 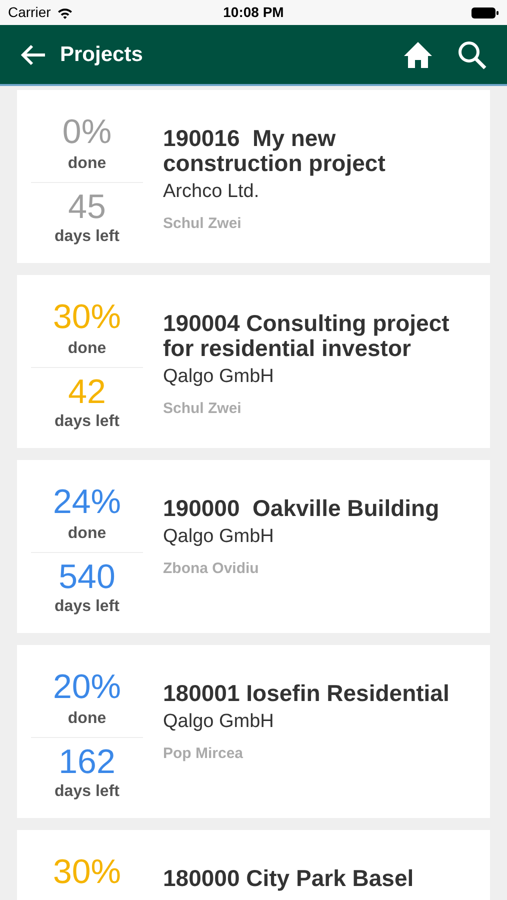 What do you see at coordinates (203, 754) in the screenshot?
I see `manager-name: Pop Mircea` at bounding box center [203, 754].